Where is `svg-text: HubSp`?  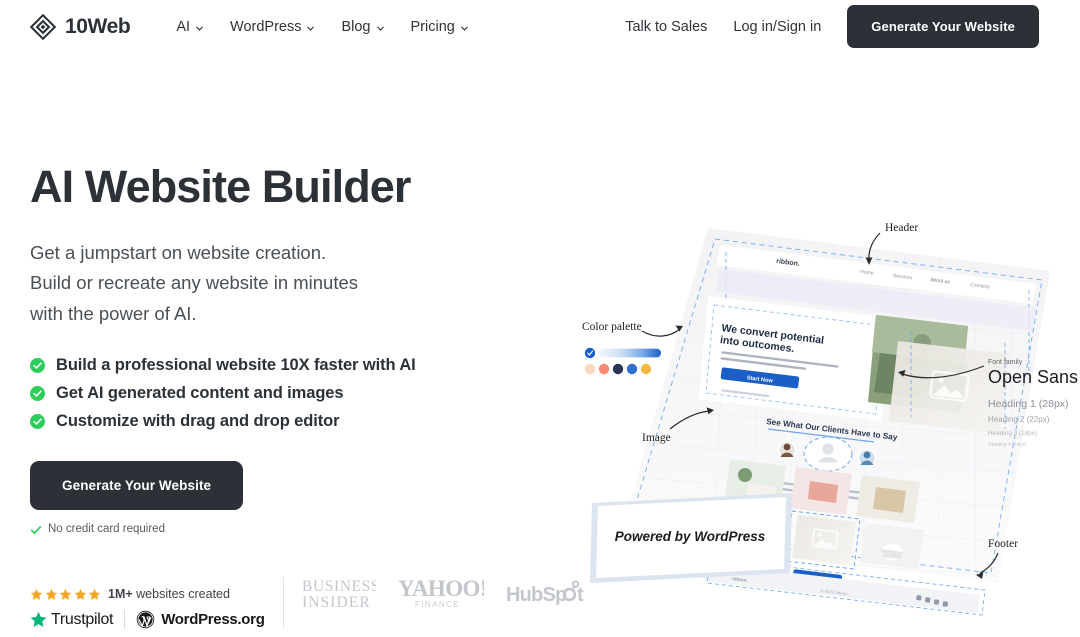
svg-text: HubSp is located at coordinates (536, 595).